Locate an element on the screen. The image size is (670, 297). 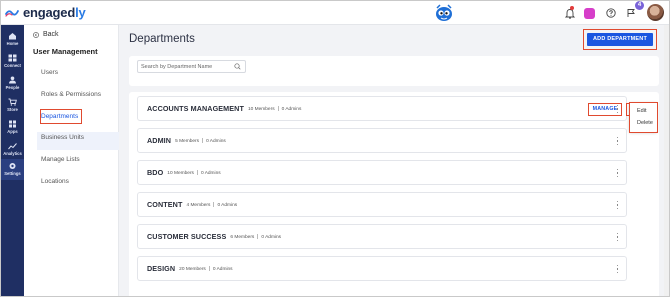
gear-icon is located at coordinates (12, 166).